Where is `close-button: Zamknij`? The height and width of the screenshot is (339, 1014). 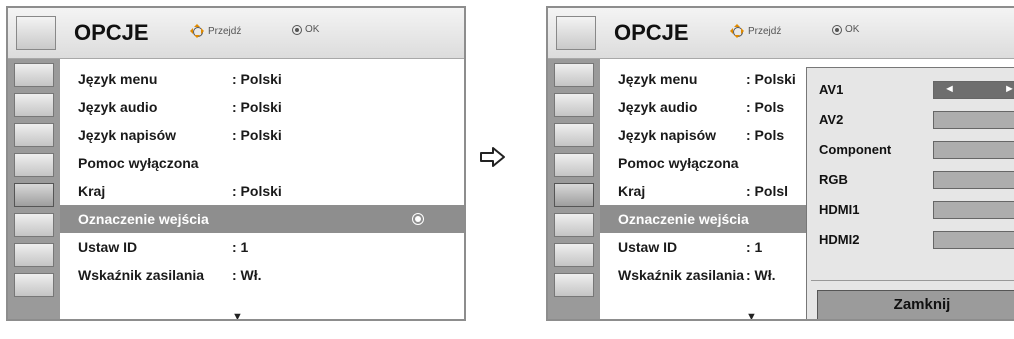 close-button: Zamknij is located at coordinates (915, 304).